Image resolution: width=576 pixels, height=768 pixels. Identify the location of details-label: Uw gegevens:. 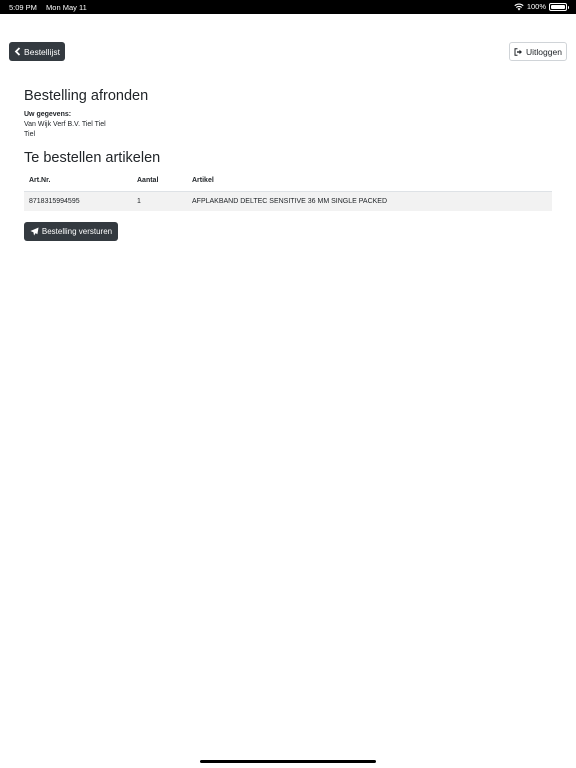
(48, 114).